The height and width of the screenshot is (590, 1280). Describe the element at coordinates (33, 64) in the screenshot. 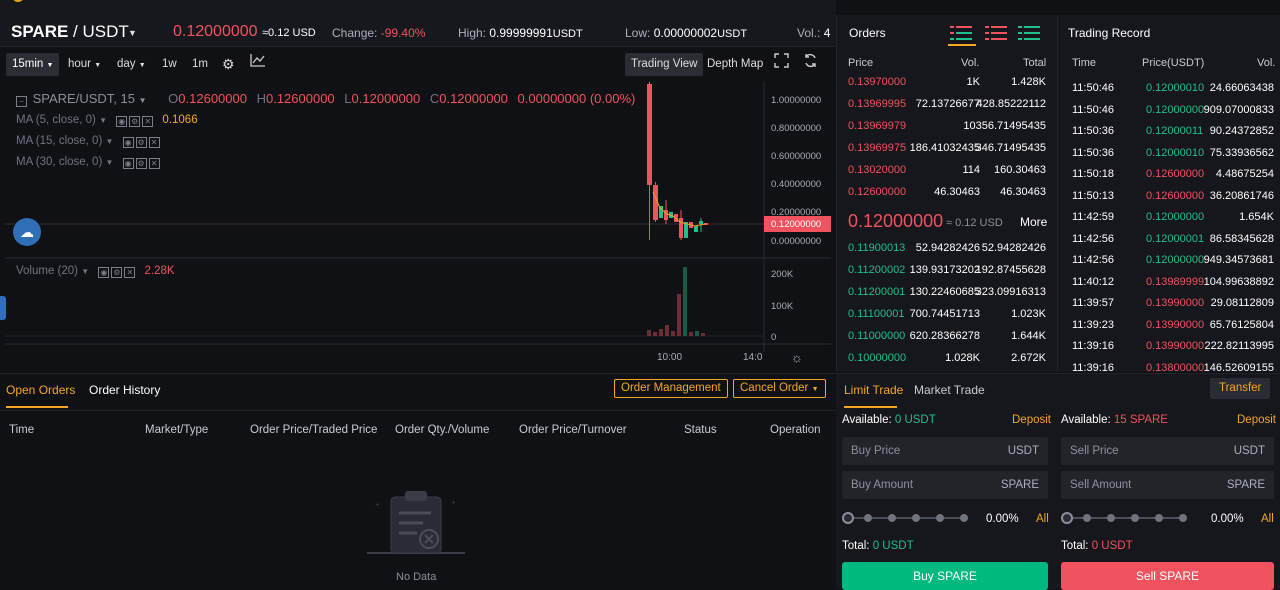

I see `interval-15min: 15min ▼` at that location.